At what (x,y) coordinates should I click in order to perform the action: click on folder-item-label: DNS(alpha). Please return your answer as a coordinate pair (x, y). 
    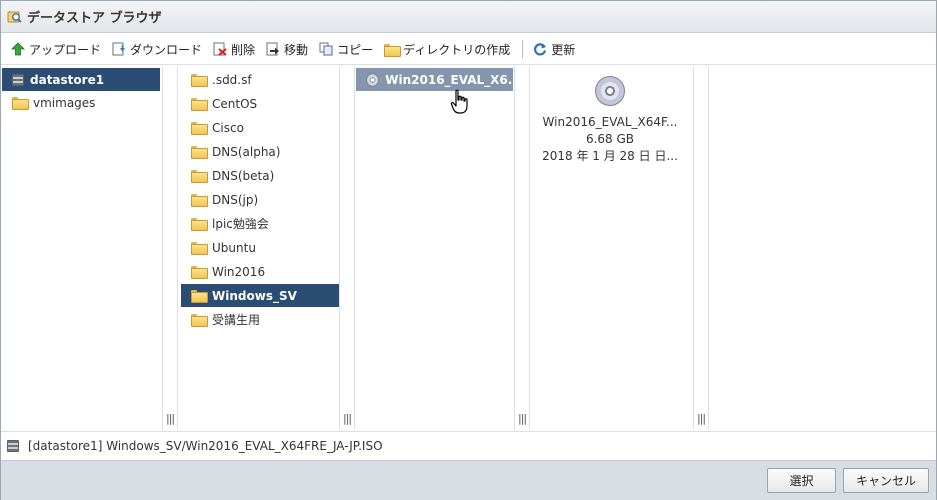
    Looking at the image, I should click on (246, 151).